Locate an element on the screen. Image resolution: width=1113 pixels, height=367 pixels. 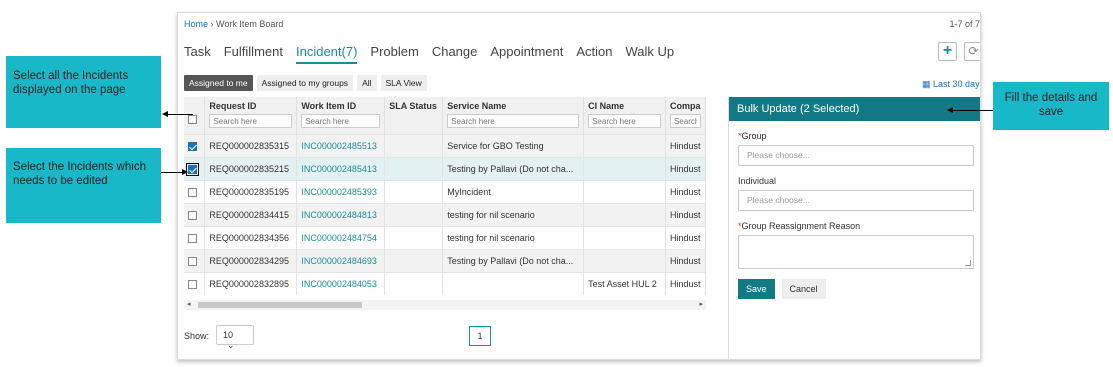
select-all-cell is located at coordinates (195, 115).